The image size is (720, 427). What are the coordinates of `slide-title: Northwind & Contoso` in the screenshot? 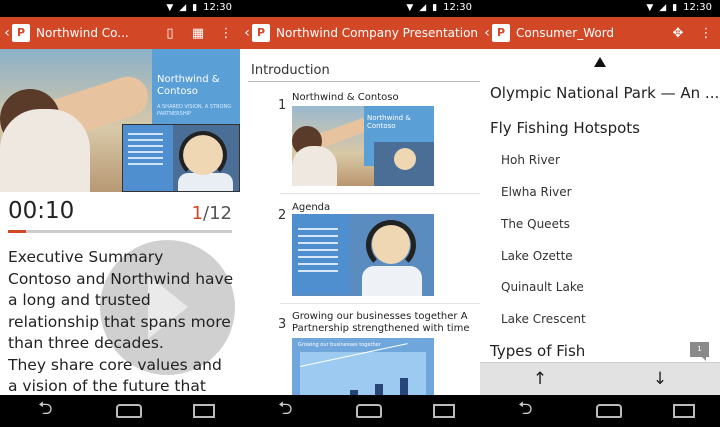 It's located at (188, 85).